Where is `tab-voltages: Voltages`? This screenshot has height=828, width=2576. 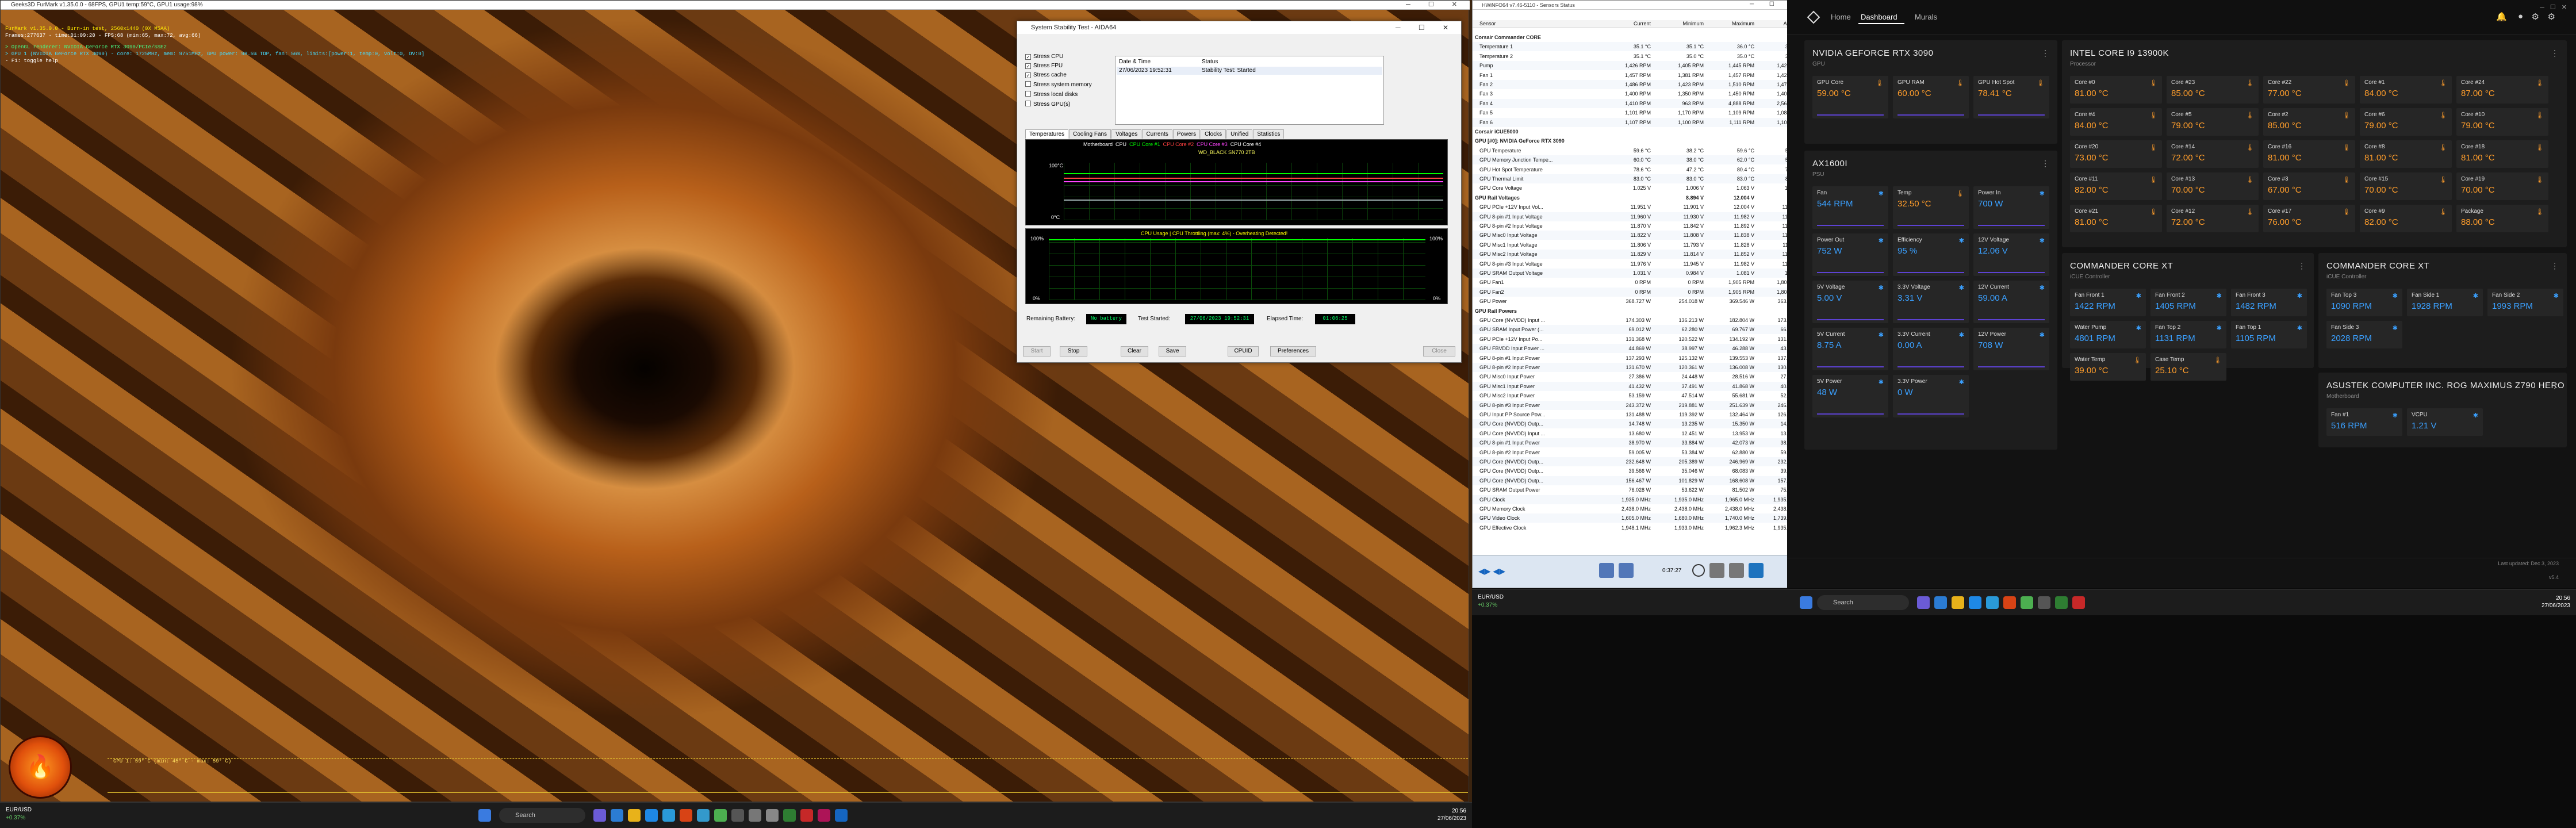 tab-voltages: Voltages is located at coordinates (1126, 134).